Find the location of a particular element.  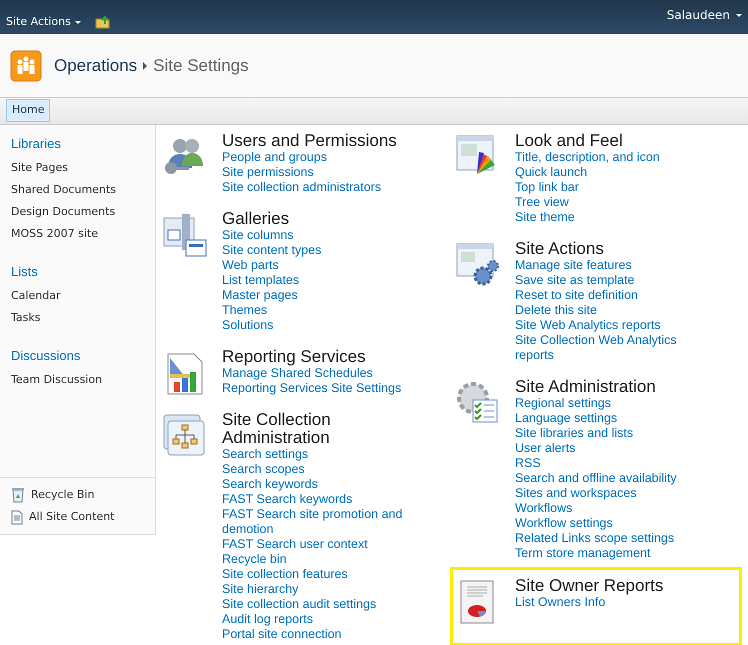

settings-link: List Owners Info is located at coordinates (615, 602).